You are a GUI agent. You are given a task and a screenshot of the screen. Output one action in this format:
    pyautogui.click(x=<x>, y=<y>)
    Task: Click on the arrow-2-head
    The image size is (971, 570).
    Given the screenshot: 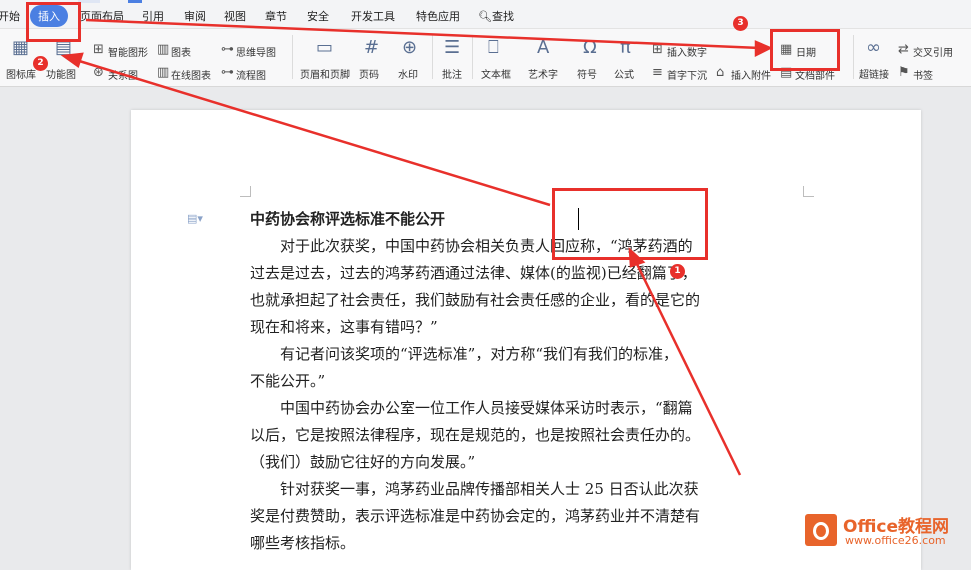 What is the action you would take?
    pyautogui.click(x=72, y=60)
    